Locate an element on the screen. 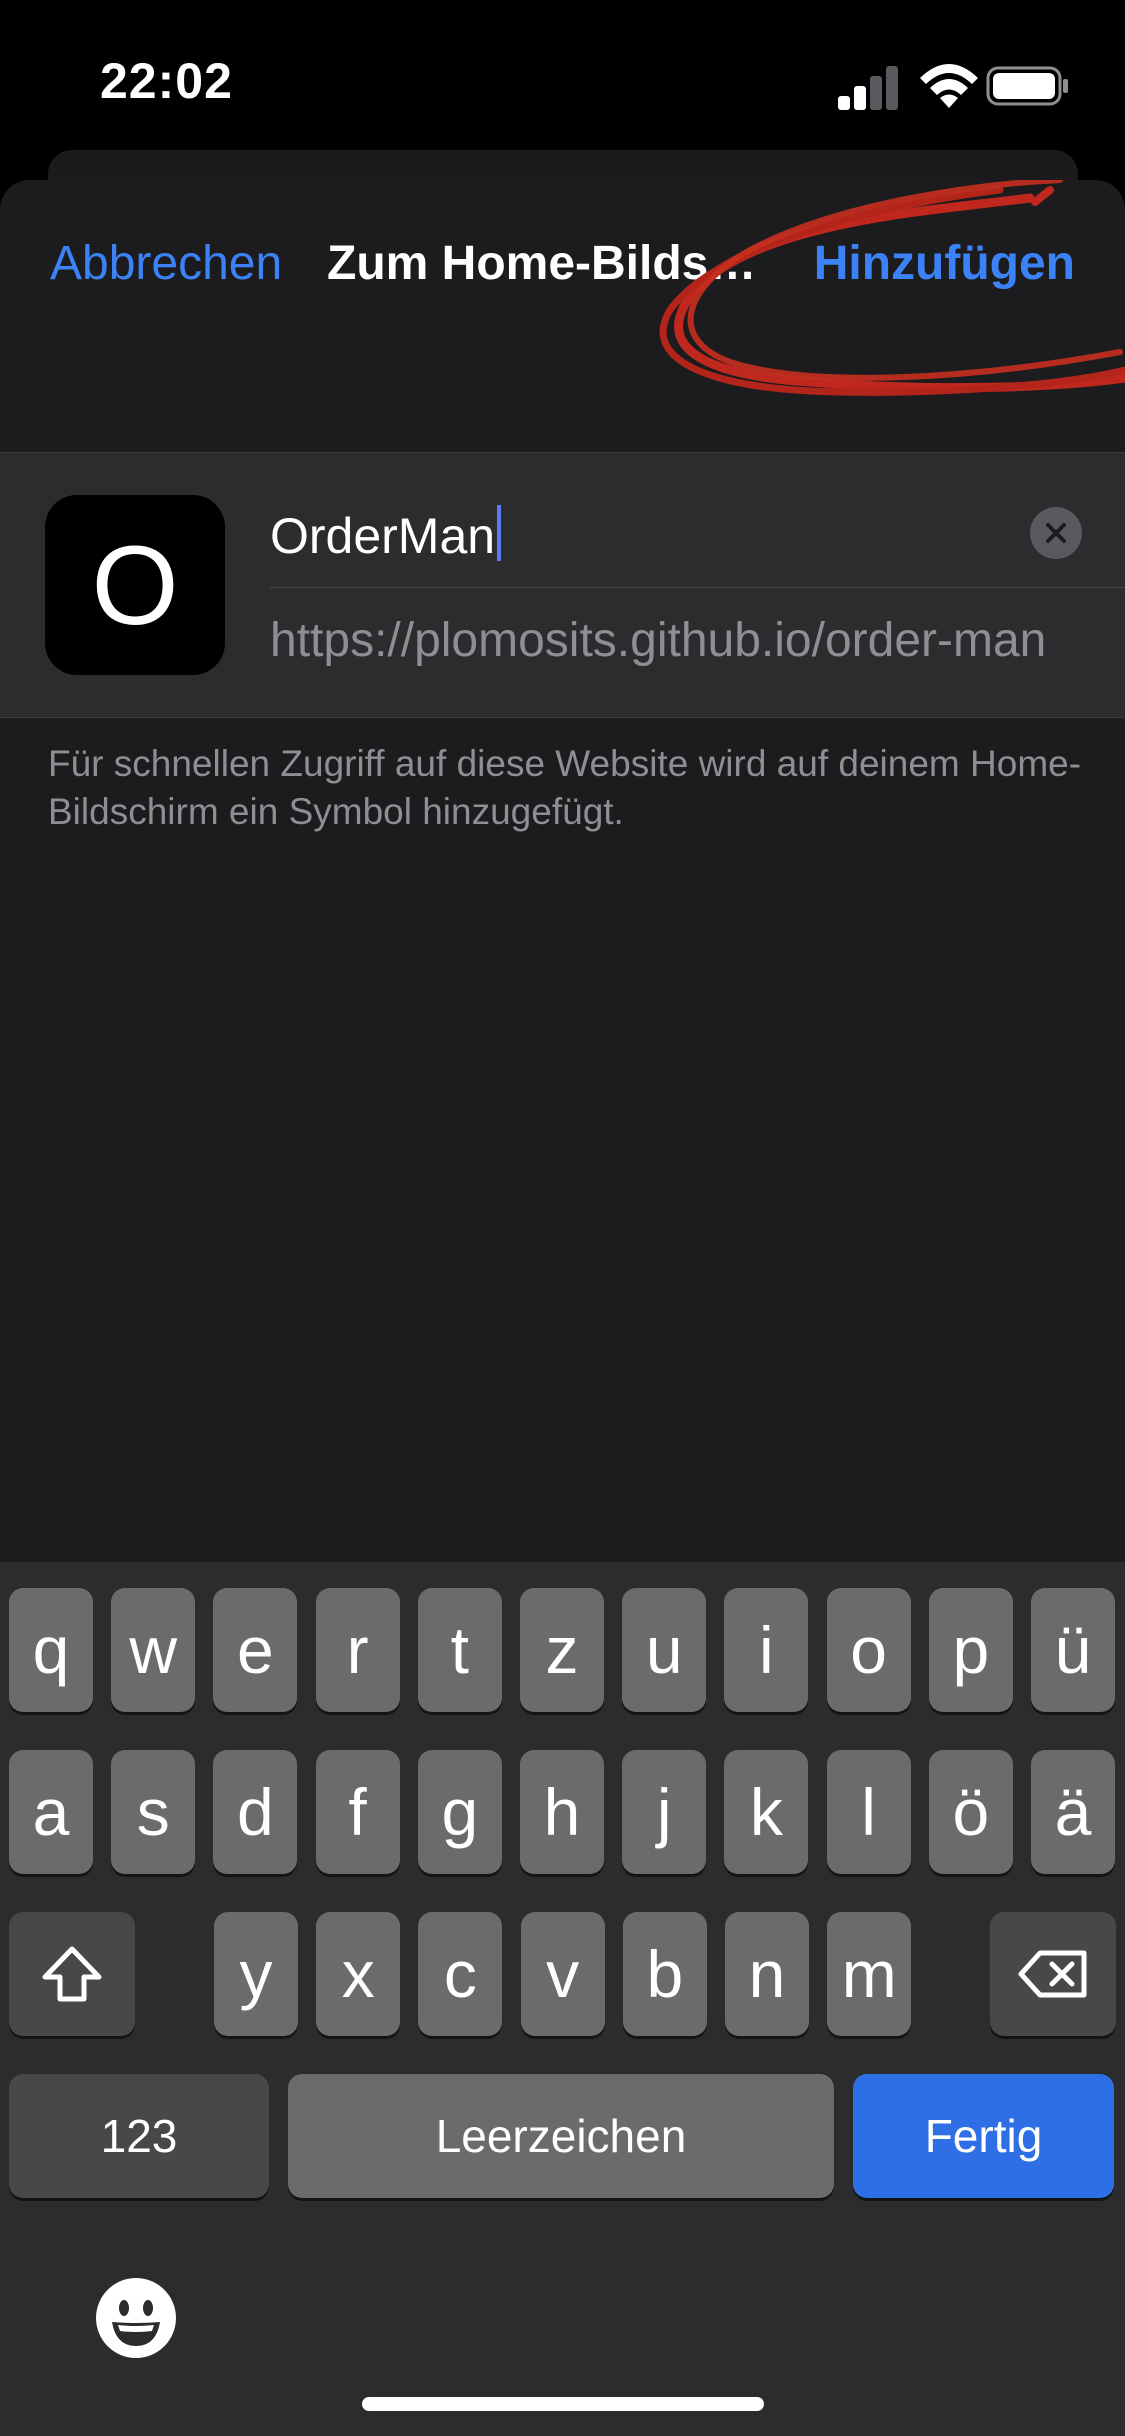  key-z: z is located at coordinates (562, 1650).